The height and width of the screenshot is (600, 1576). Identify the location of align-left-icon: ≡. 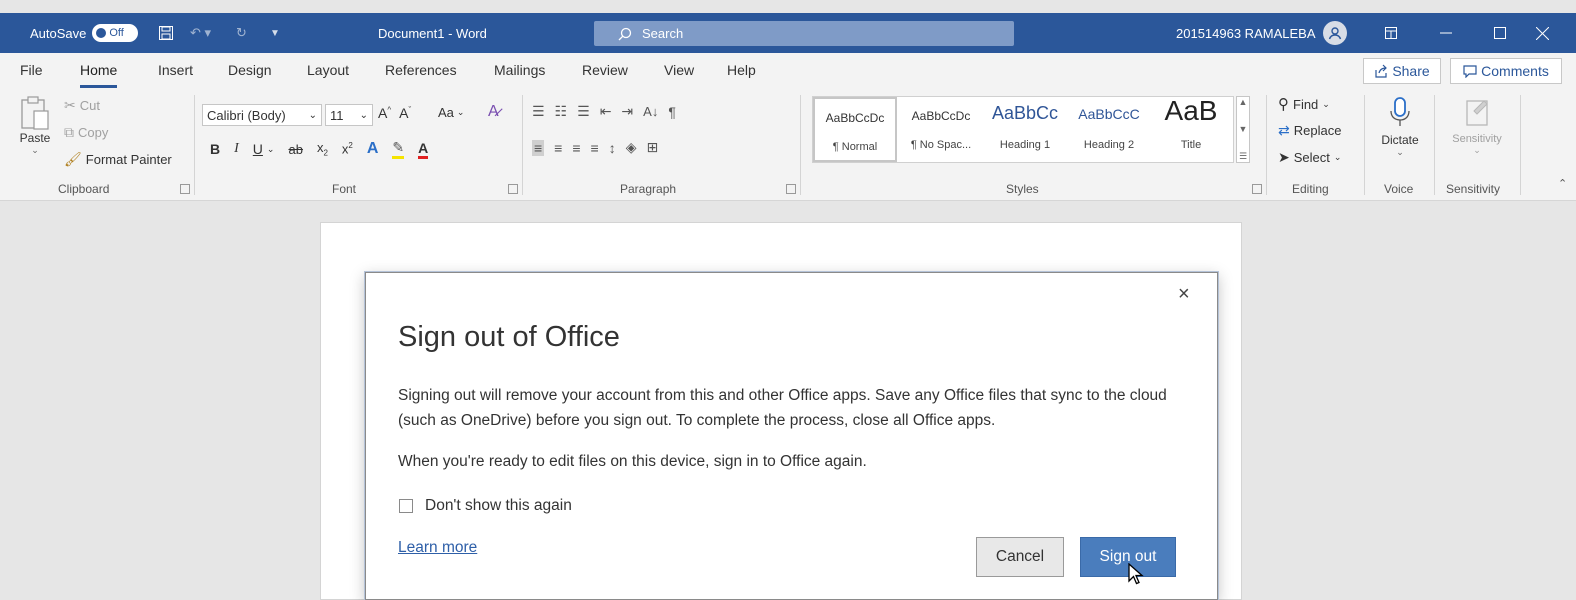
(538, 147).